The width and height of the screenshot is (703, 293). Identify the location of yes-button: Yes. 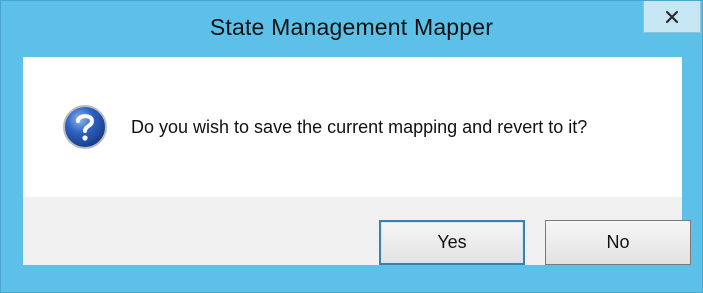
(452, 242).